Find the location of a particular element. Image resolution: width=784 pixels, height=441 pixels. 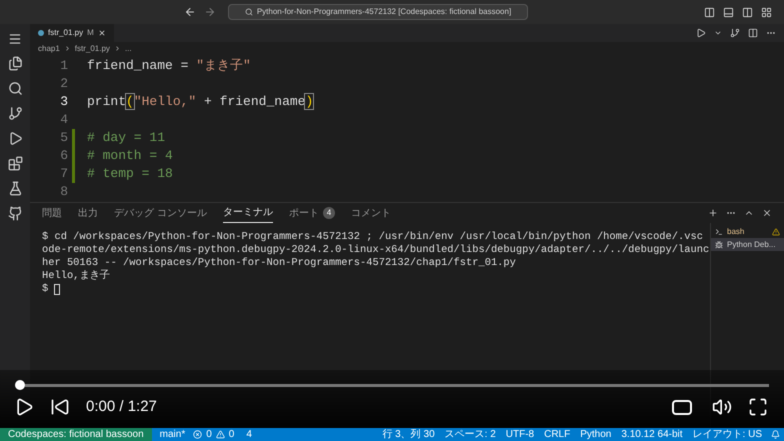

count-badge: 4 is located at coordinates (329, 213).